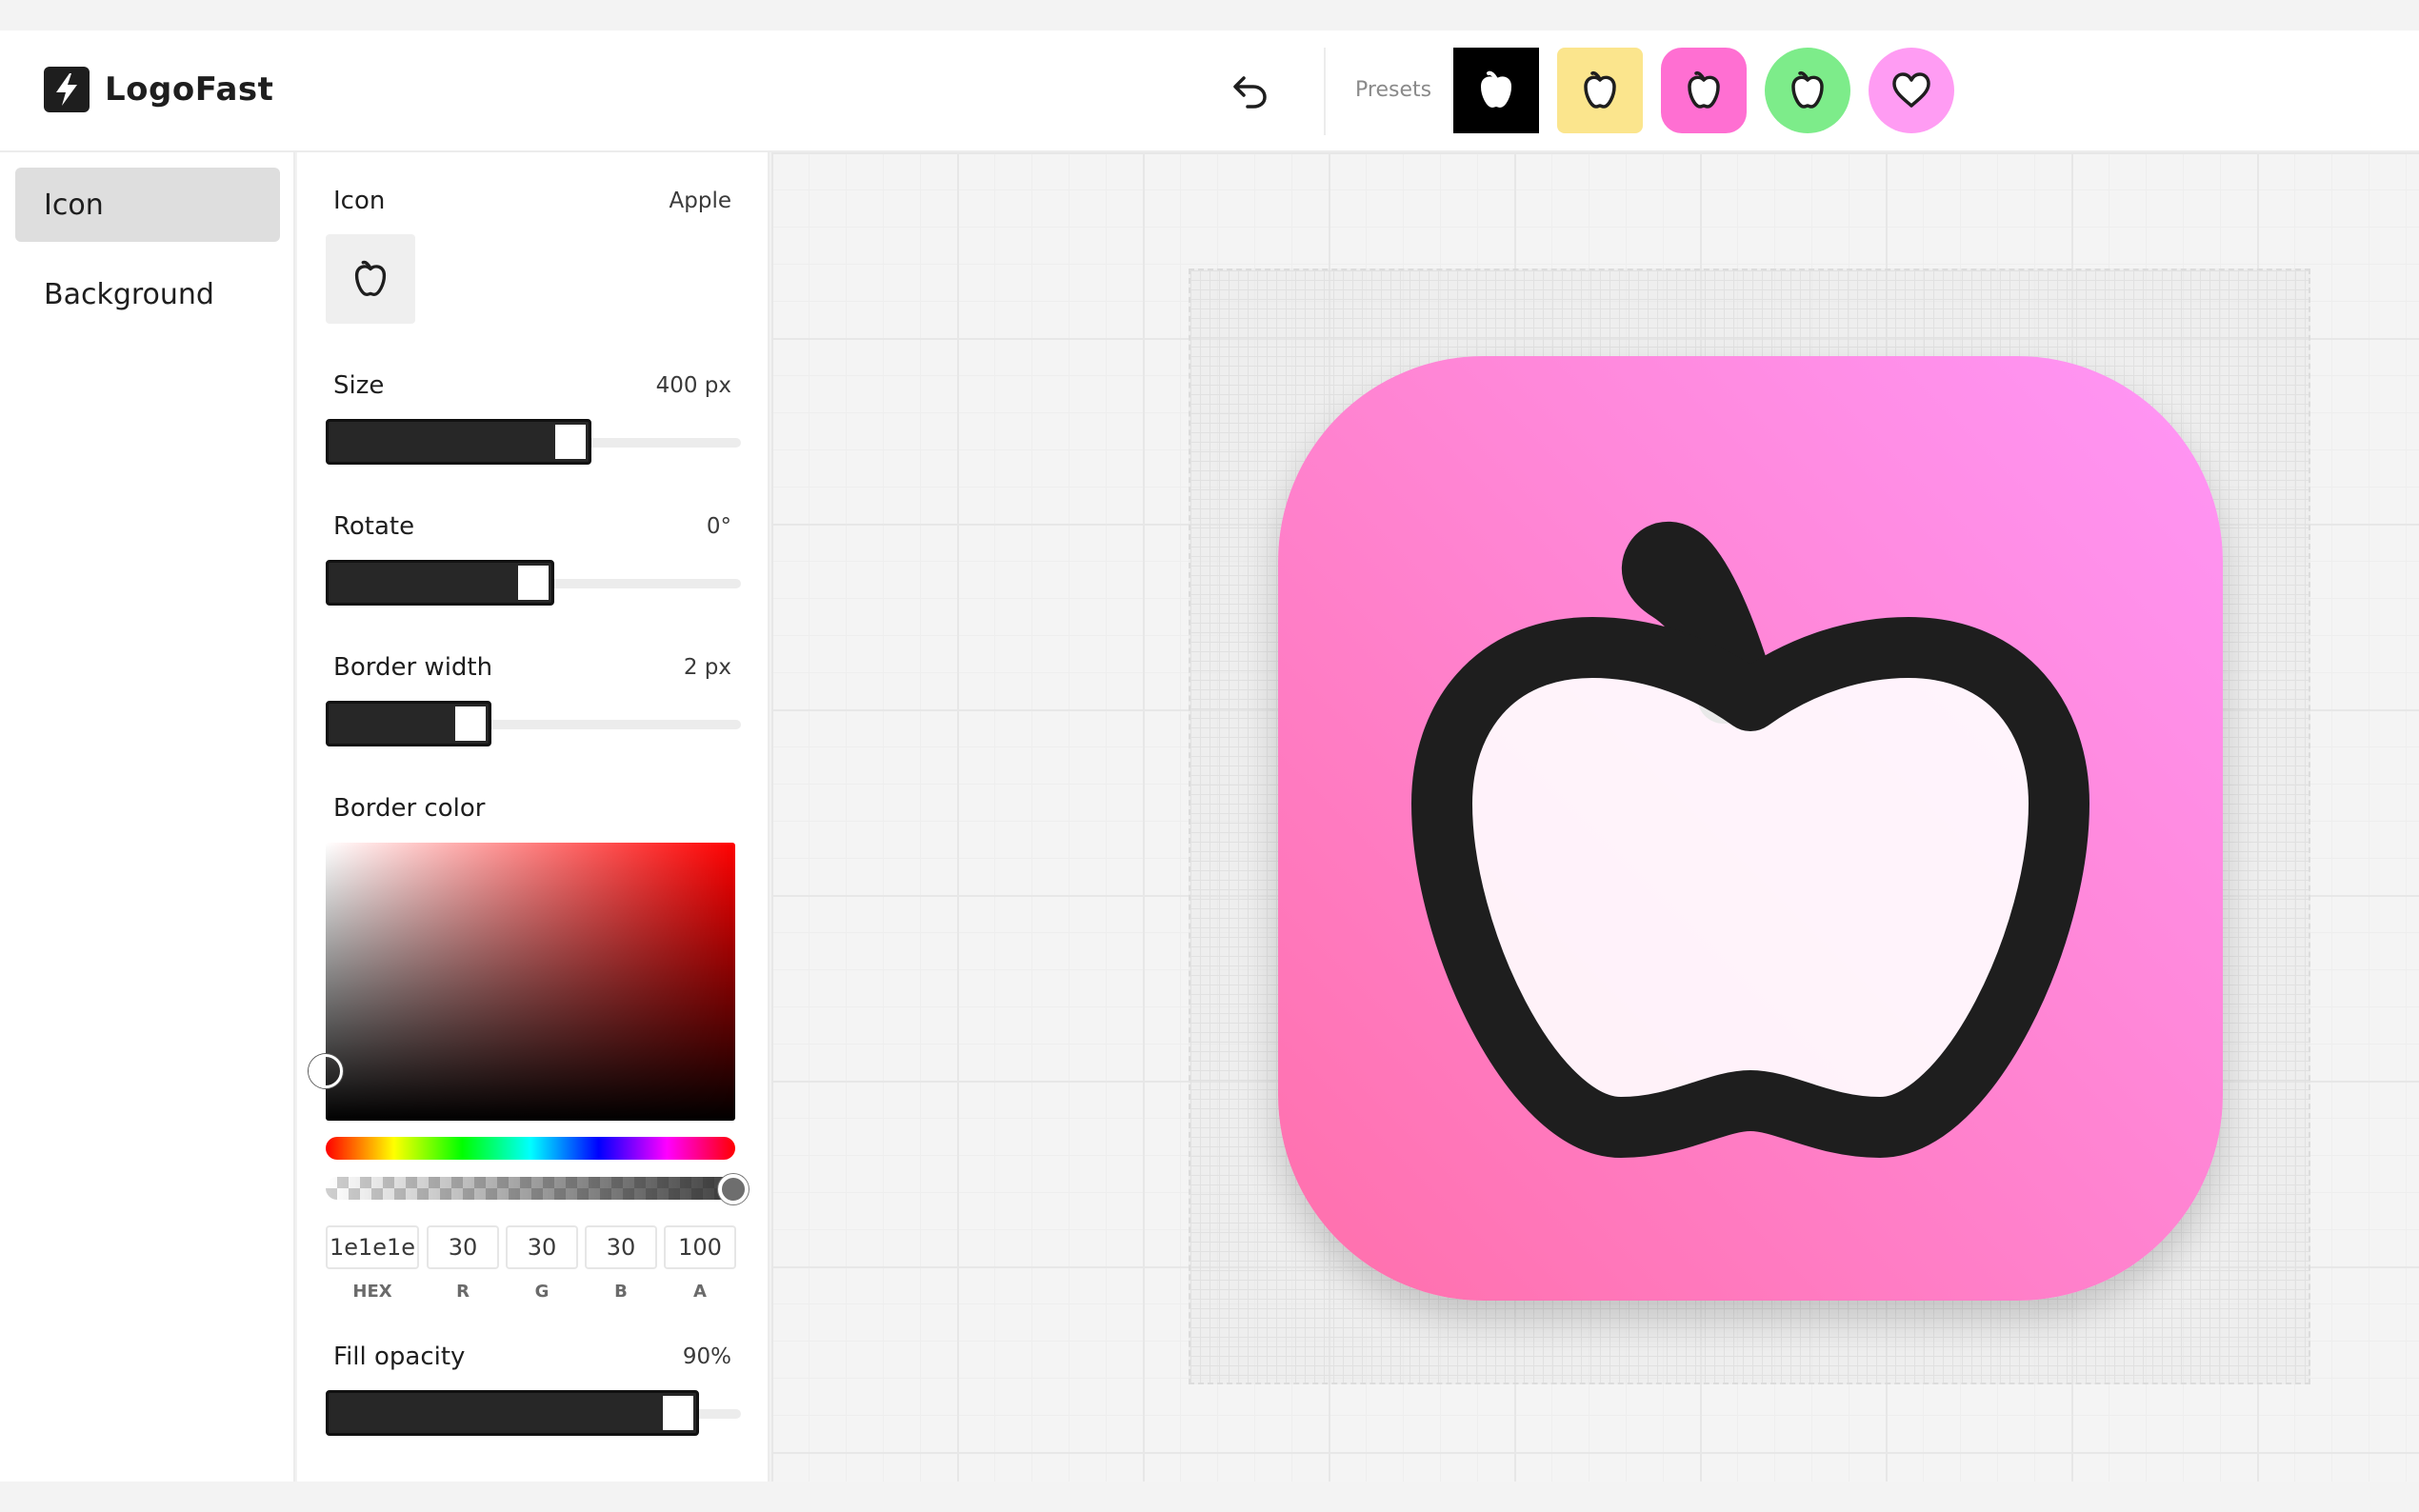 This screenshot has height=1512, width=2419. I want to click on icon-label: Icon, so click(359, 201).